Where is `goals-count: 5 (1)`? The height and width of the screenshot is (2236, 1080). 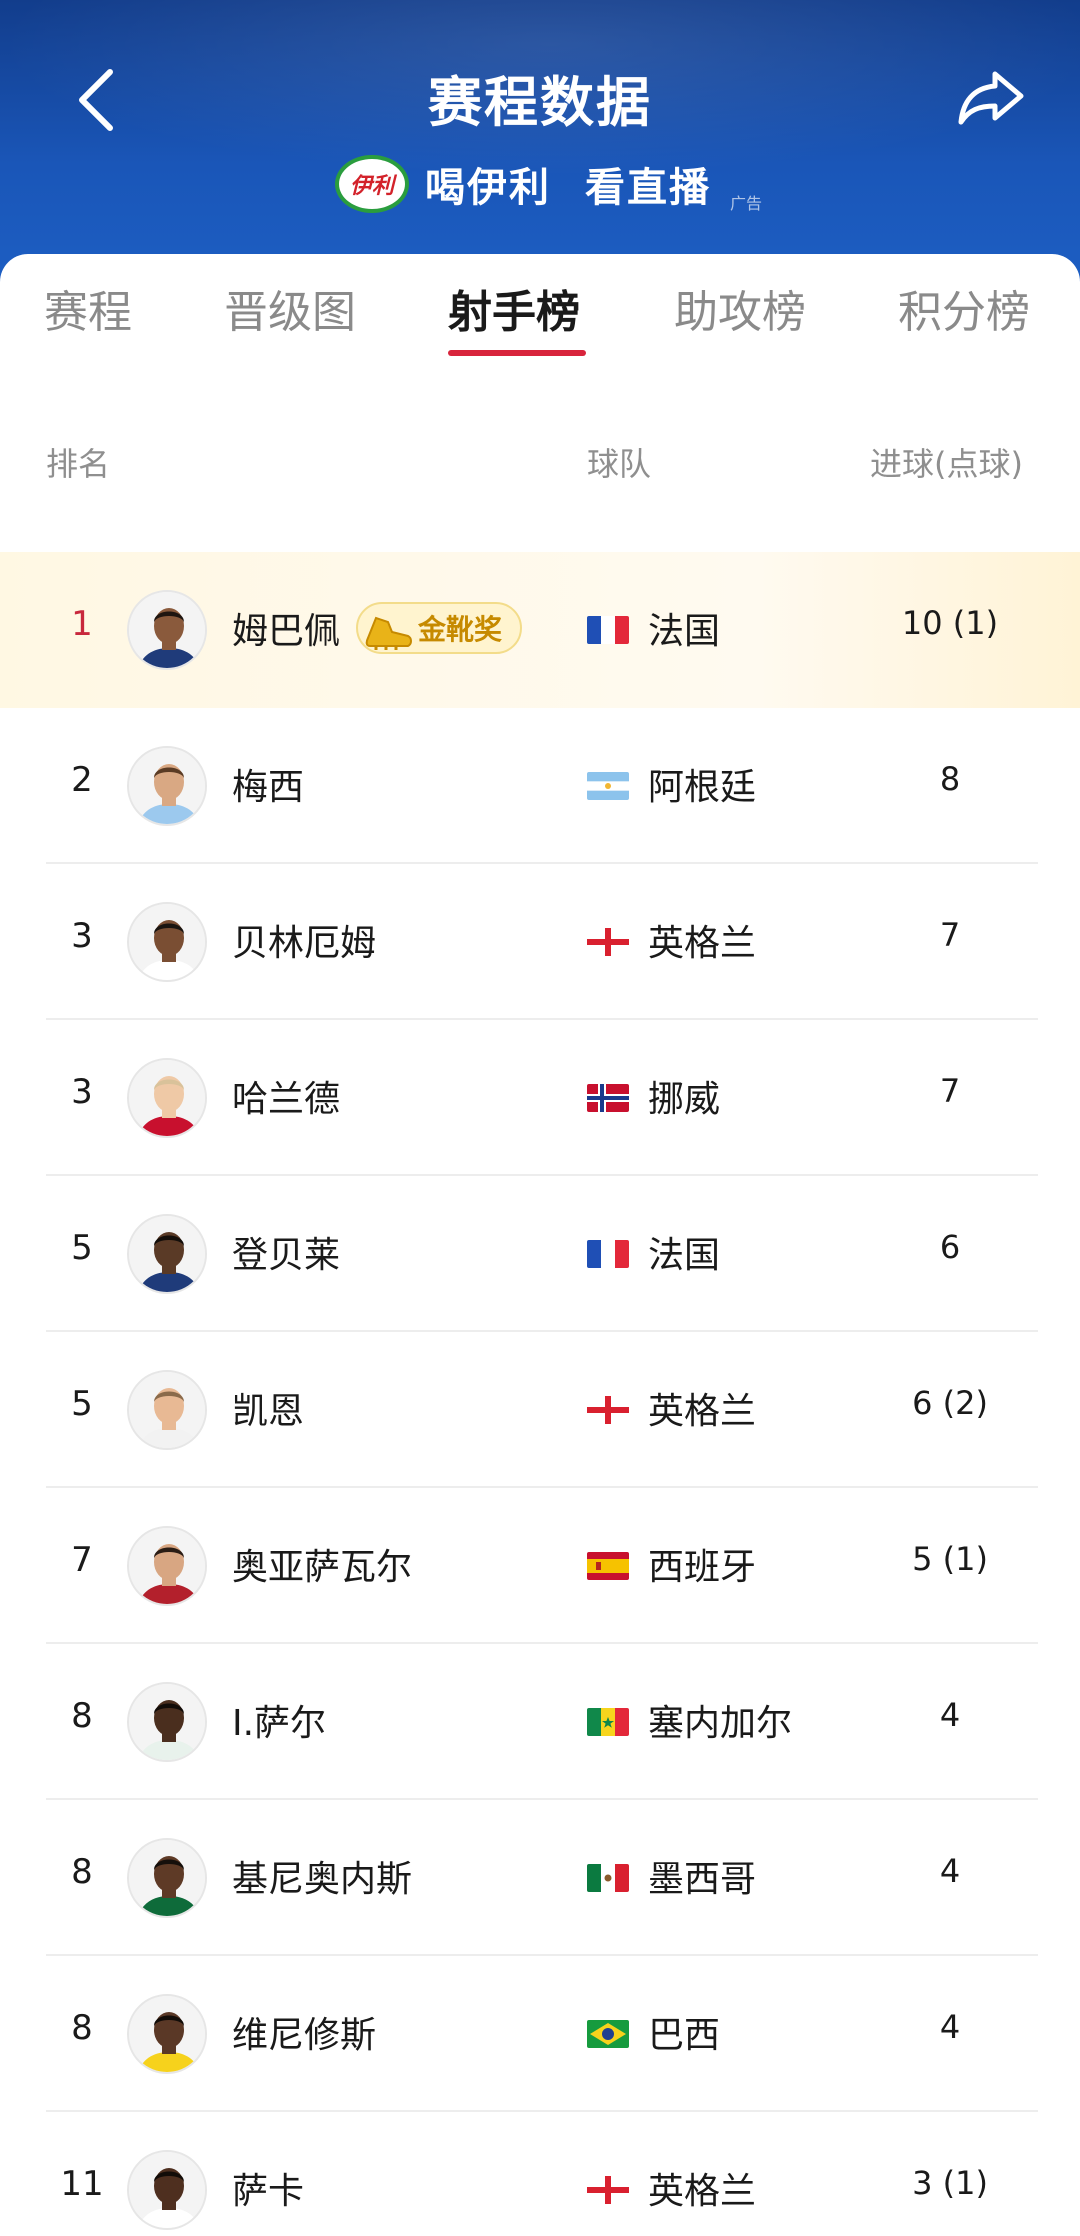 goals-count: 5 (1) is located at coordinates (950, 1559).